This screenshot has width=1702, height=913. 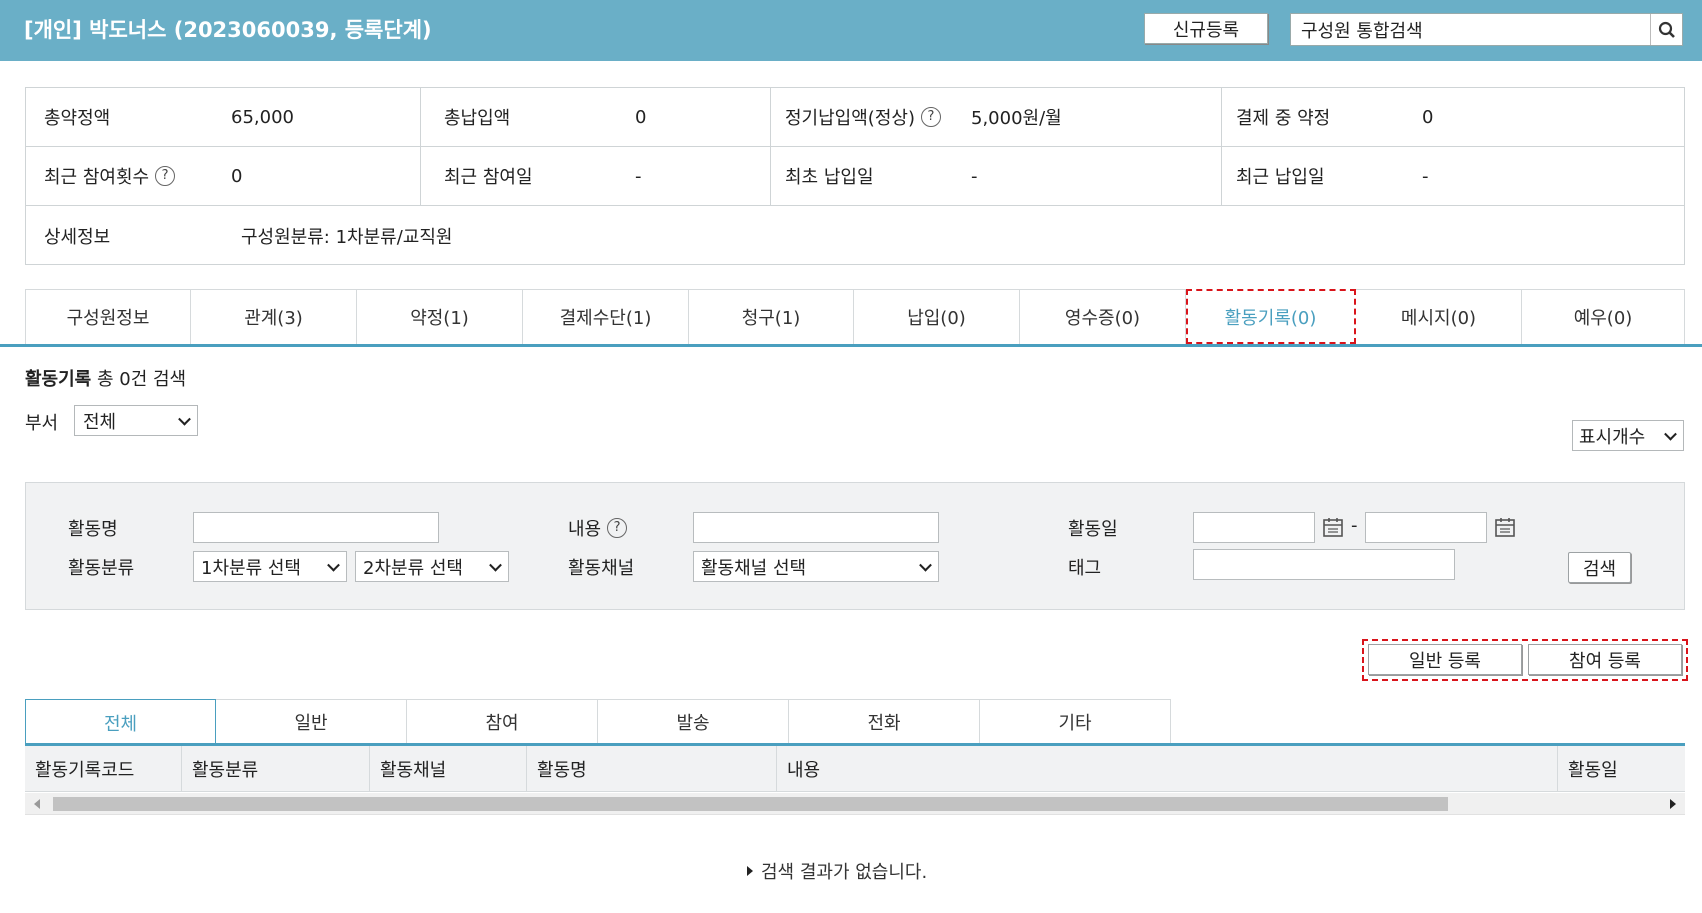 I want to click on category2-select: 2차분류 선택, so click(x=432, y=566).